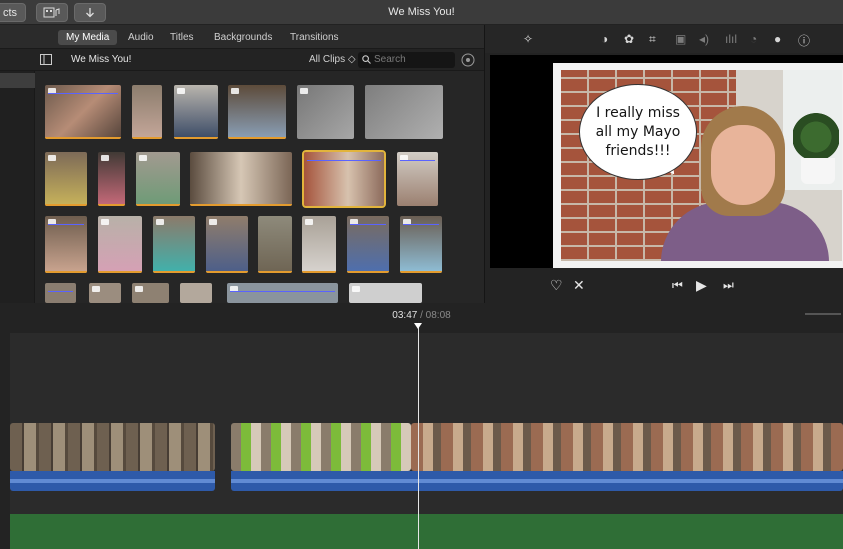 The width and height of the screenshot is (843, 549). Describe the element at coordinates (804, 40) in the screenshot. I see `info-icon: ⓘ` at that location.